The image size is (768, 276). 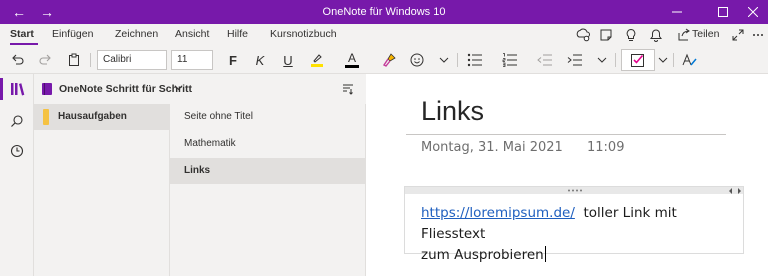 I want to click on ribbon-toolbar: Calibri 11 F K U A, so click(x=384, y=60).